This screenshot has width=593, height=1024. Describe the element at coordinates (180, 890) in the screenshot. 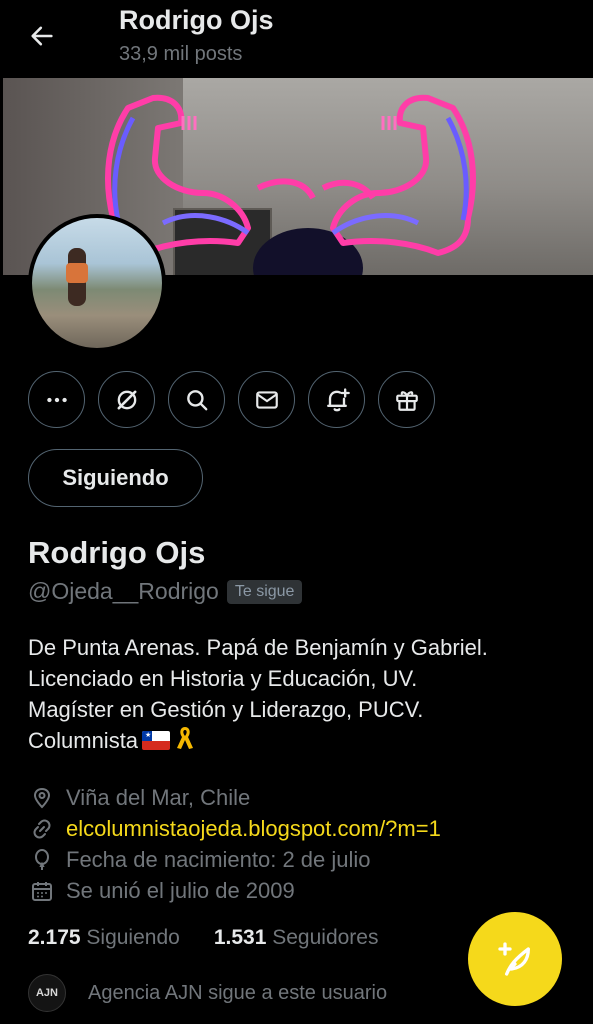

I see `joined-text: Se unió el julio de 2009` at that location.